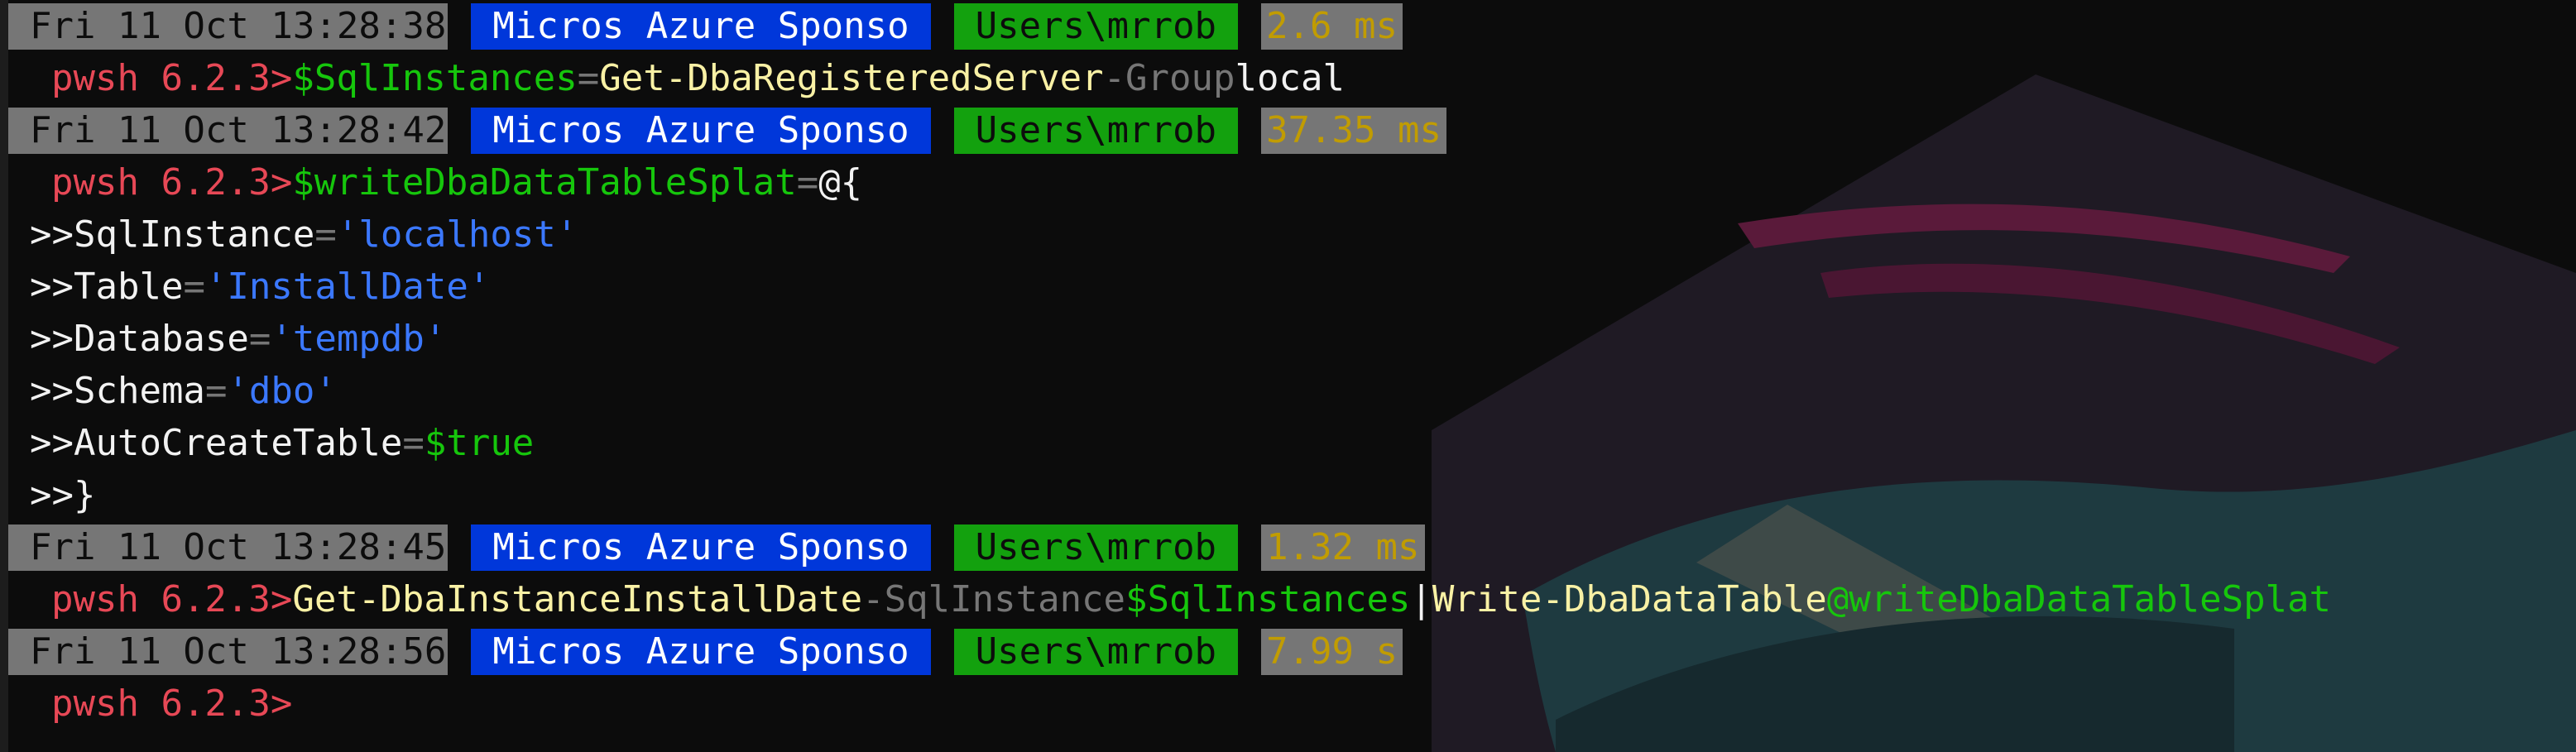  What do you see at coordinates (238, 443) in the screenshot?
I see `hashtable-key: AutoCreateTable` at bounding box center [238, 443].